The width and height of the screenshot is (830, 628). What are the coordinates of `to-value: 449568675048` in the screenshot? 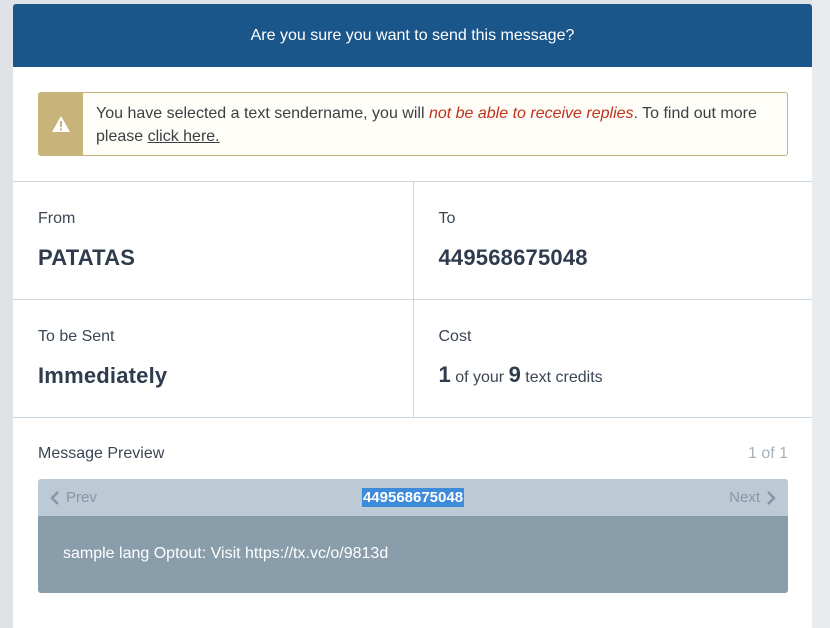 It's located at (513, 257).